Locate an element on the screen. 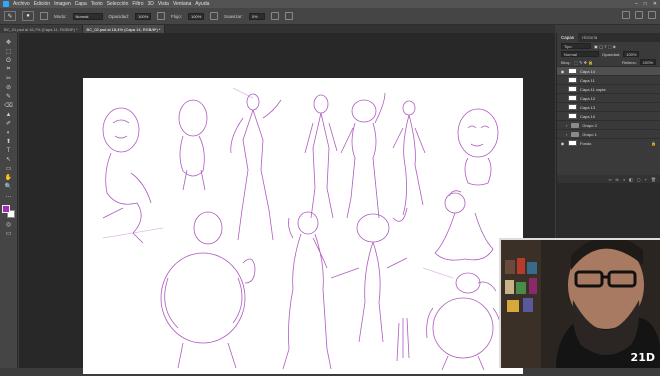 This screenshot has height=376, width=660. trash-icon: 🗑 is located at coordinates (653, 179).